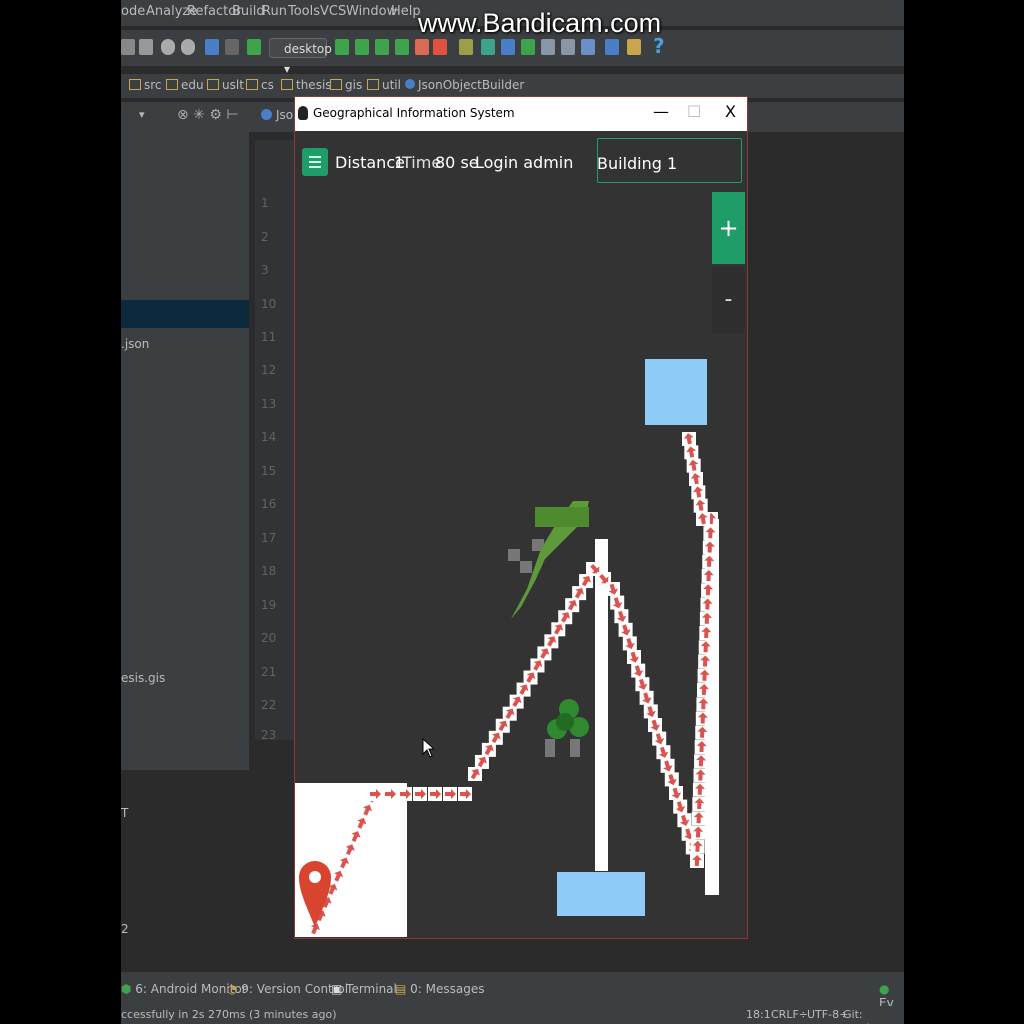 The image size is (1024, 1024). I want to click on project-selected-row, so click(185, 314).